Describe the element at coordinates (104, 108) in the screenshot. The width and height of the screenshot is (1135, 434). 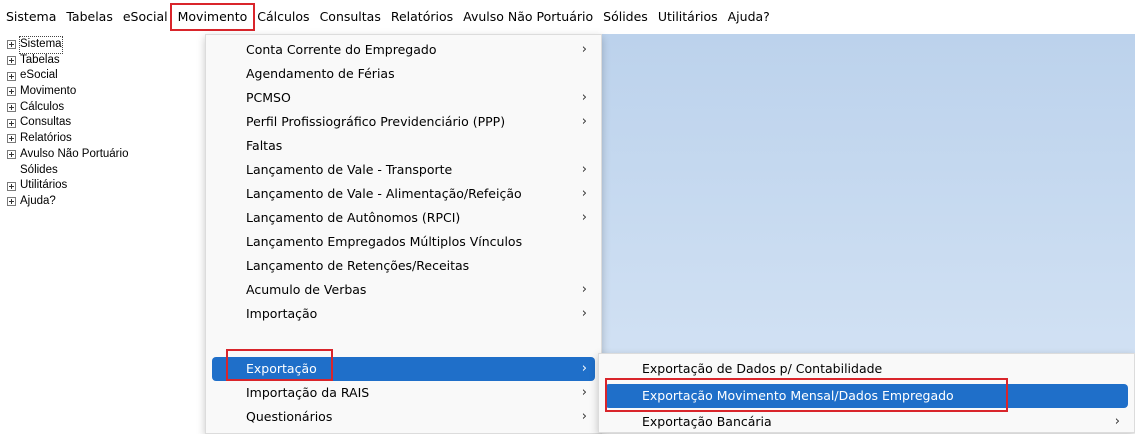
I see `tree-node-calculos: Cálculos` at that location.